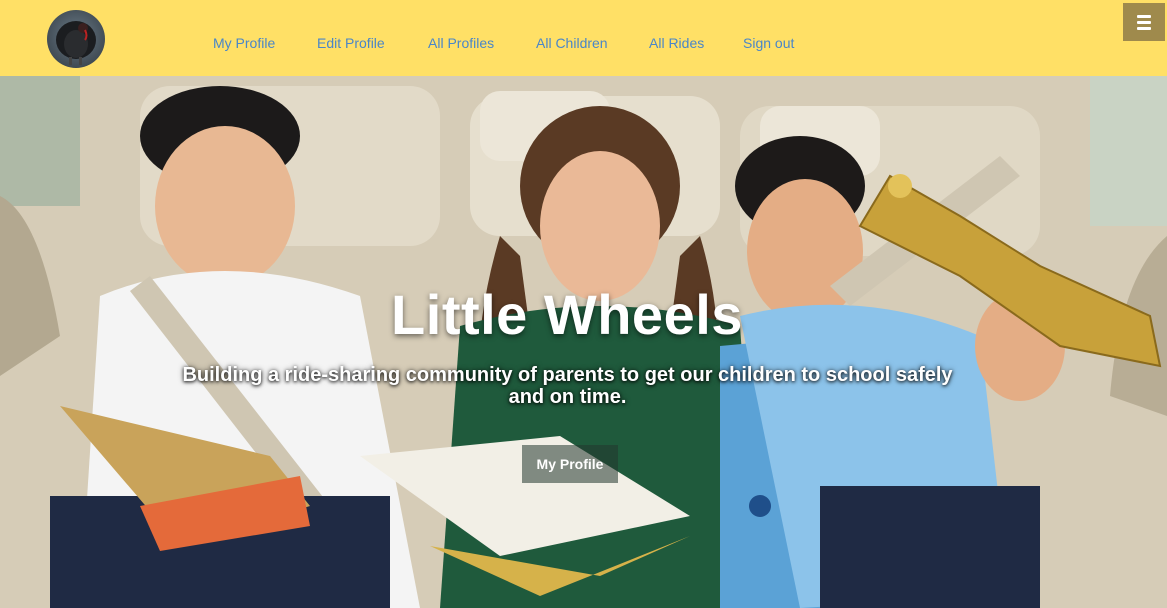  I want to click on nav-link-edit-profile: Edit Profile, so click(351, 43).